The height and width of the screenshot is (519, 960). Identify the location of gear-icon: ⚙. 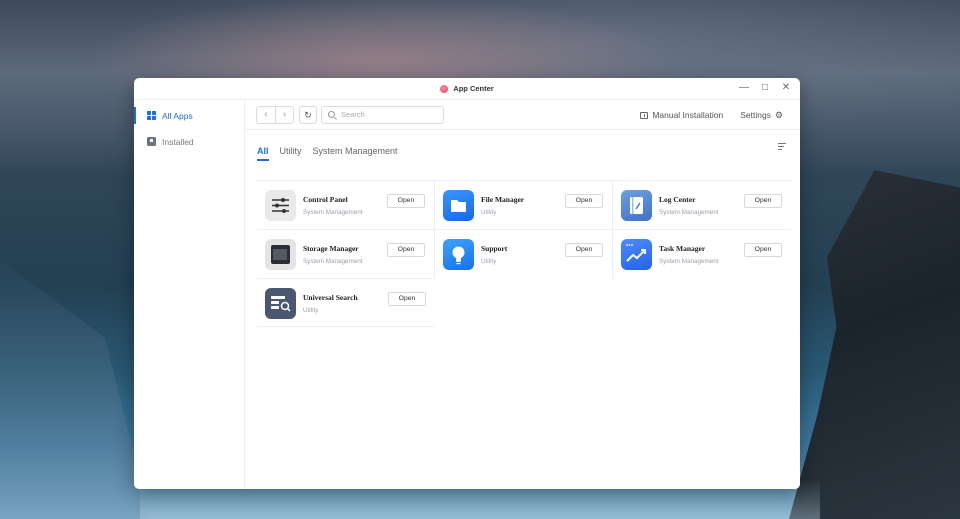
(778, 114).